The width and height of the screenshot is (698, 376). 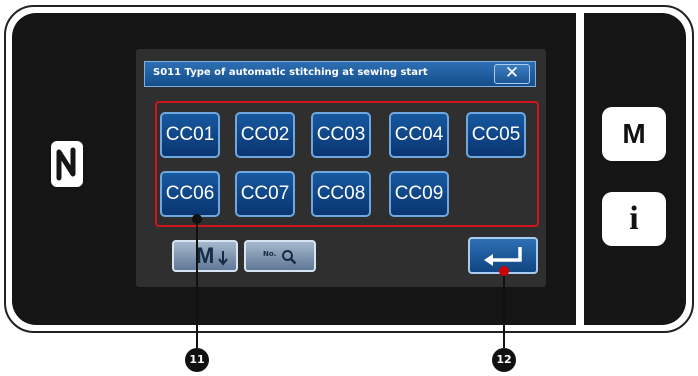 What do you see at coordinates (265, 135) in the screenshot?
I see `option-button-cc02: CC02` at bounding box center [265, 135].